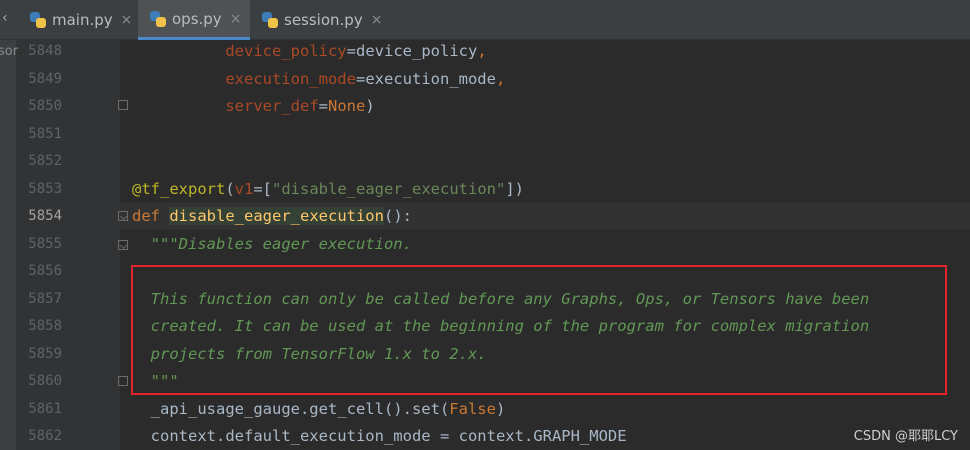  Describe the element at coordinates (45, 381) in the screenshot. I see `line-number: 5860` at that location.